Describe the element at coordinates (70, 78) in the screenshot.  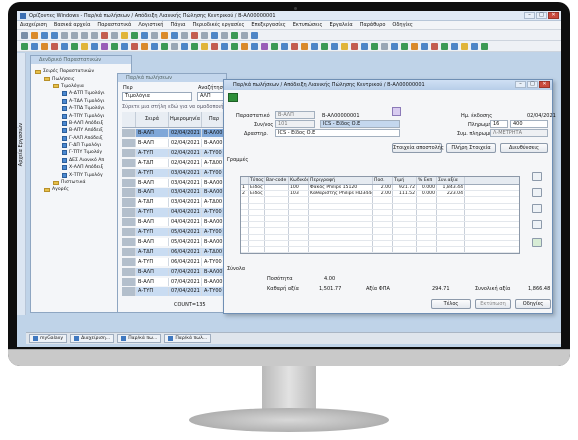
I see `tree-node: Πωλήσεις` at that location.